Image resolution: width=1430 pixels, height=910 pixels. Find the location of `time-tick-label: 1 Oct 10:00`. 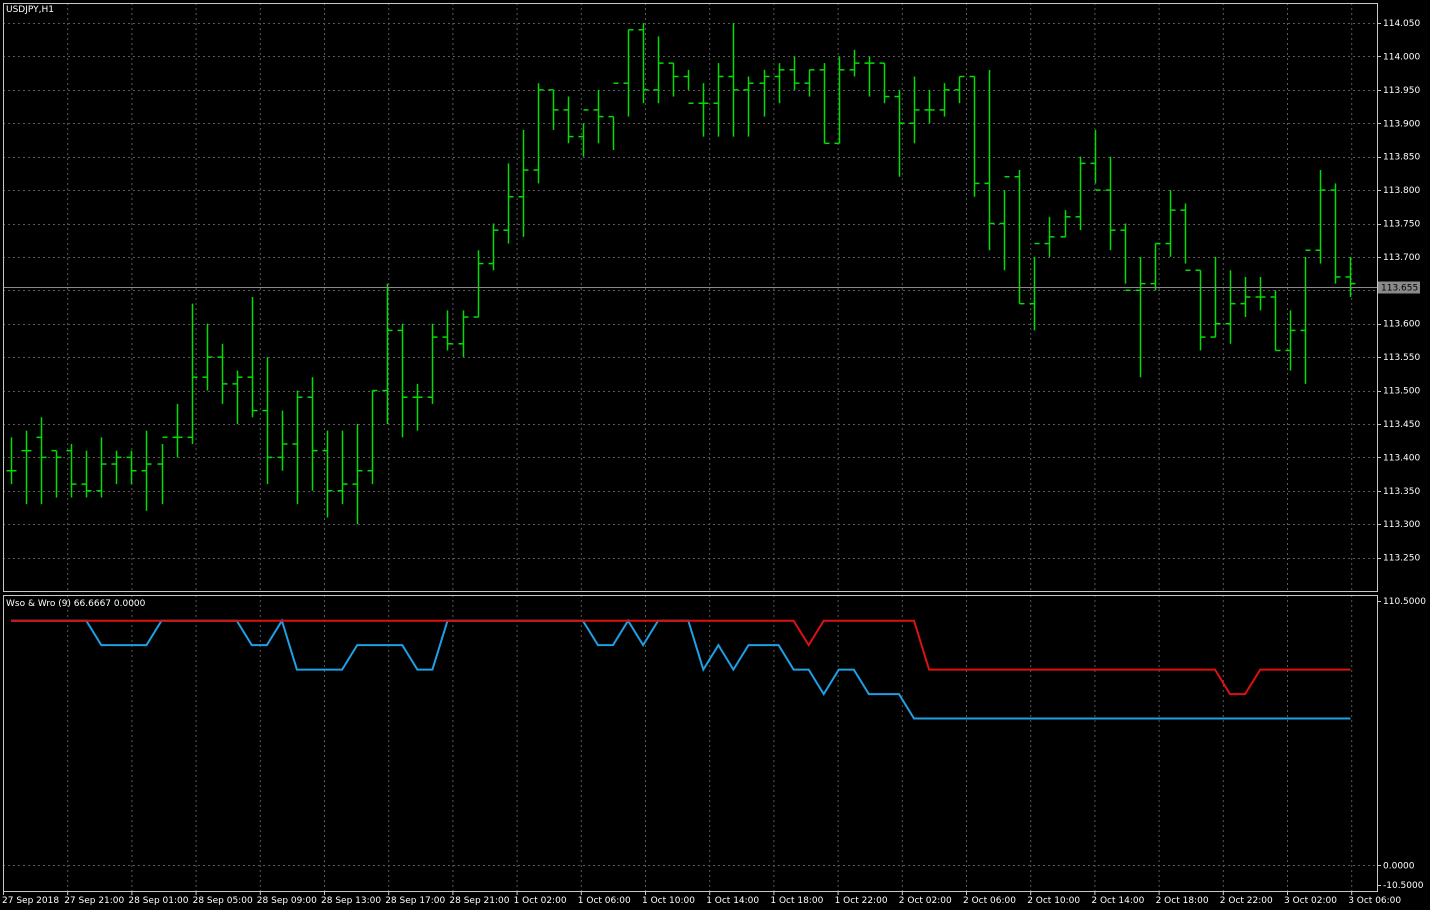

time-tick-label: 1 Oct 10:00 is located at coordinates (668, 901).